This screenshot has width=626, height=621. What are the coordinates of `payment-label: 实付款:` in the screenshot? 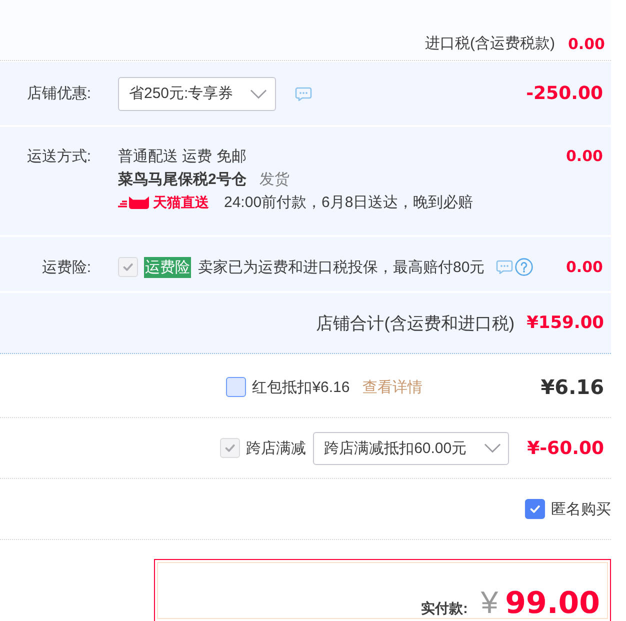 It's located at (444, 609).